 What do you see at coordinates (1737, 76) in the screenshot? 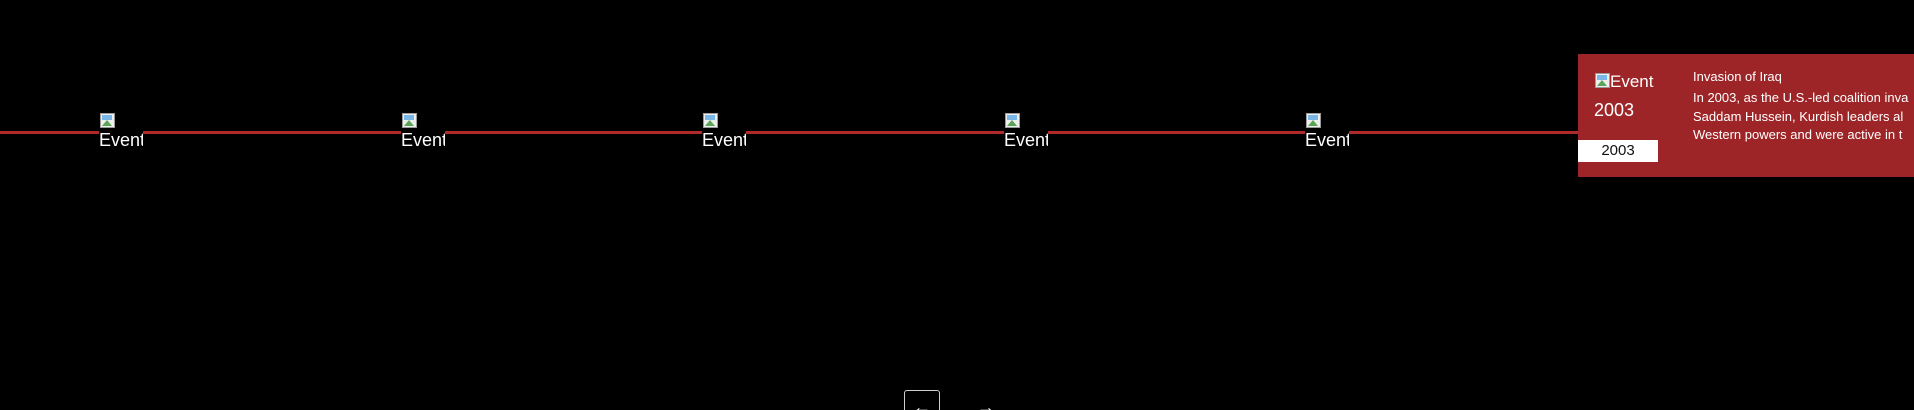
I see `event-title: Invasion of Iraq` at bounding box center [1737, 76].